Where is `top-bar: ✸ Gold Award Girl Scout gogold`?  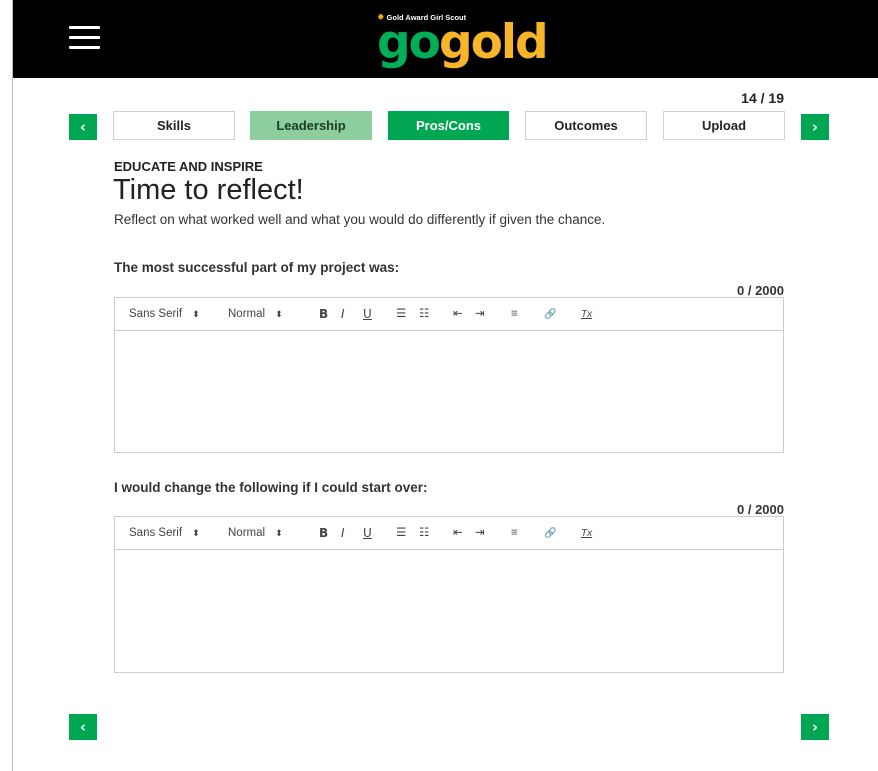
top-bar: ✸ Gold Award Girl Scout gogold is located at coordinates (445, 39).